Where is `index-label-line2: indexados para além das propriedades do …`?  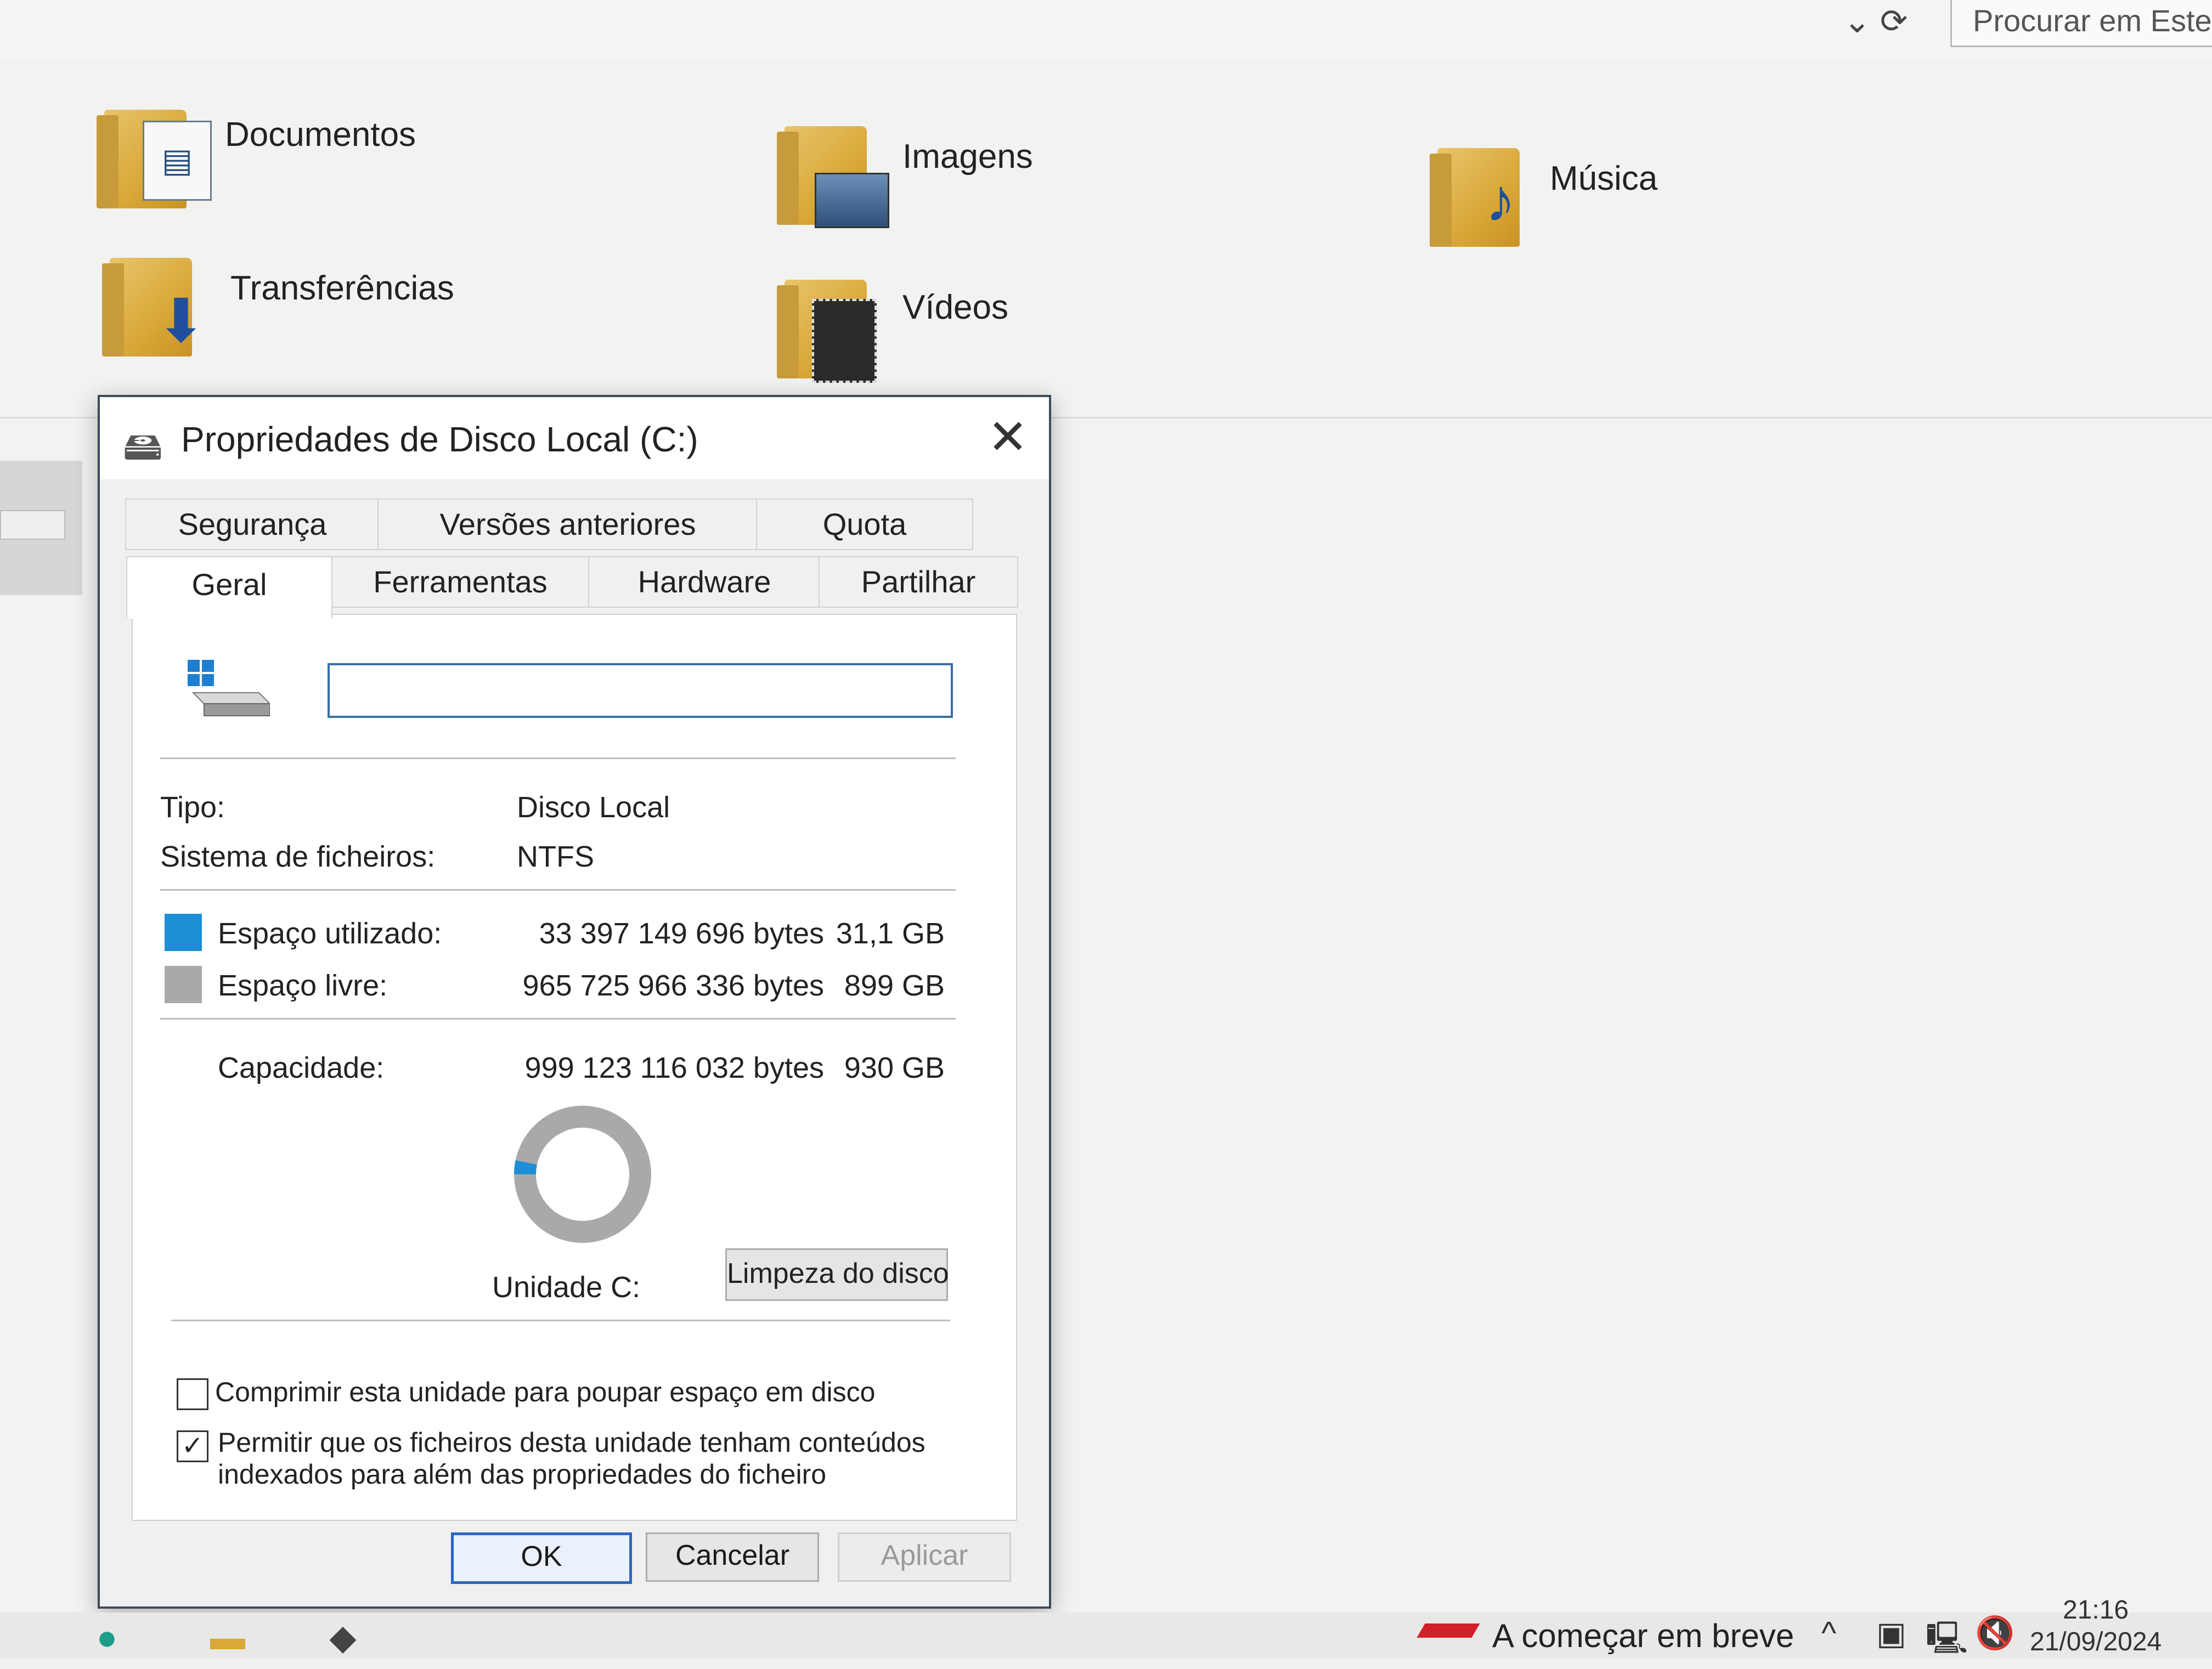 index-label-line2: indexados para além das propriedades do … is located at coordinates (522, 1475).